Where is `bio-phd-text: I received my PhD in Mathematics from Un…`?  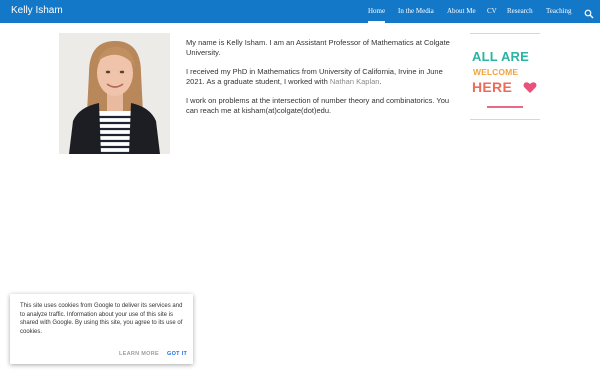 bio-phd-text: I received my PhD in Mathematics from Un… is located at coordinates (314, 76).